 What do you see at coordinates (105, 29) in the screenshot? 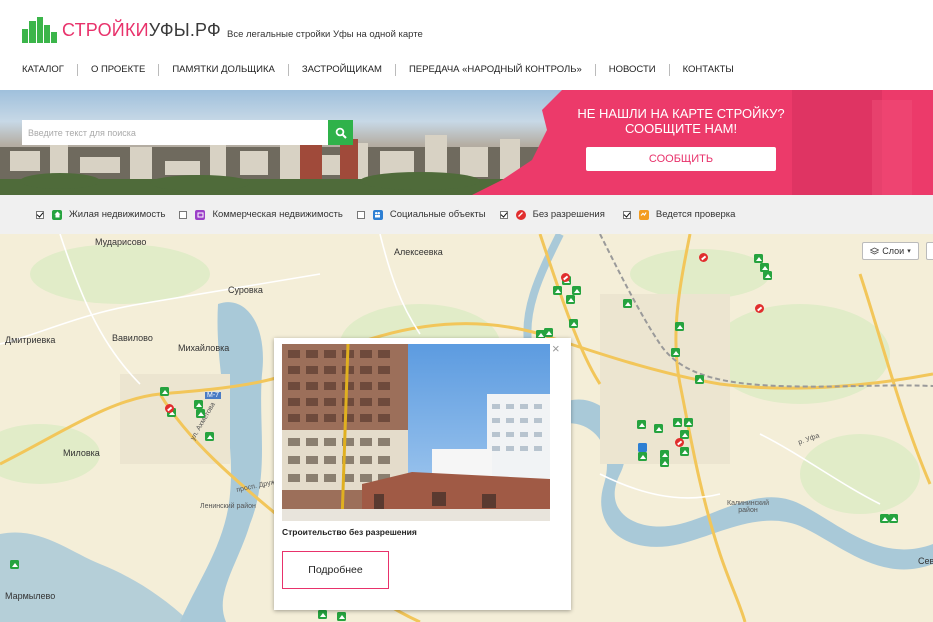
I see `logo-text-part1: СТРОЙКИ` at bounding box center [105, 29].